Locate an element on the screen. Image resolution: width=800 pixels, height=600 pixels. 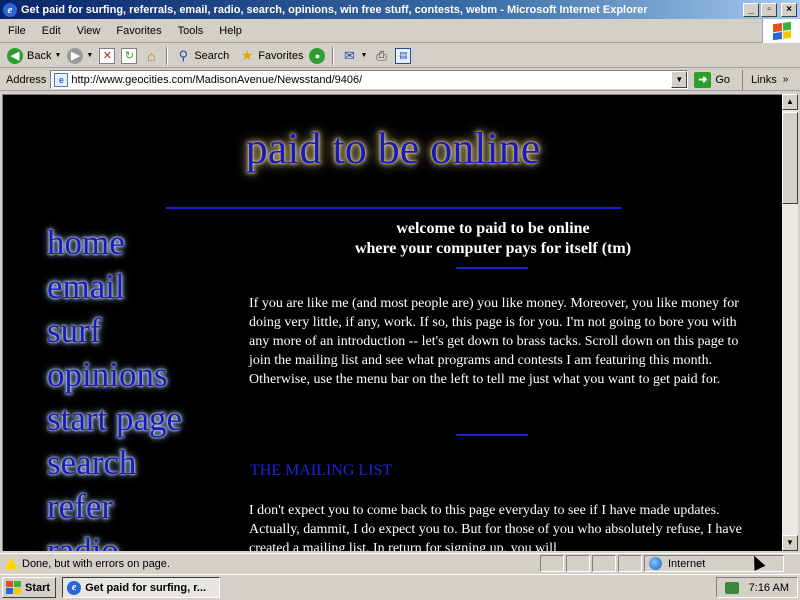
nav-link-home: home is located at coordinates (114, 243).